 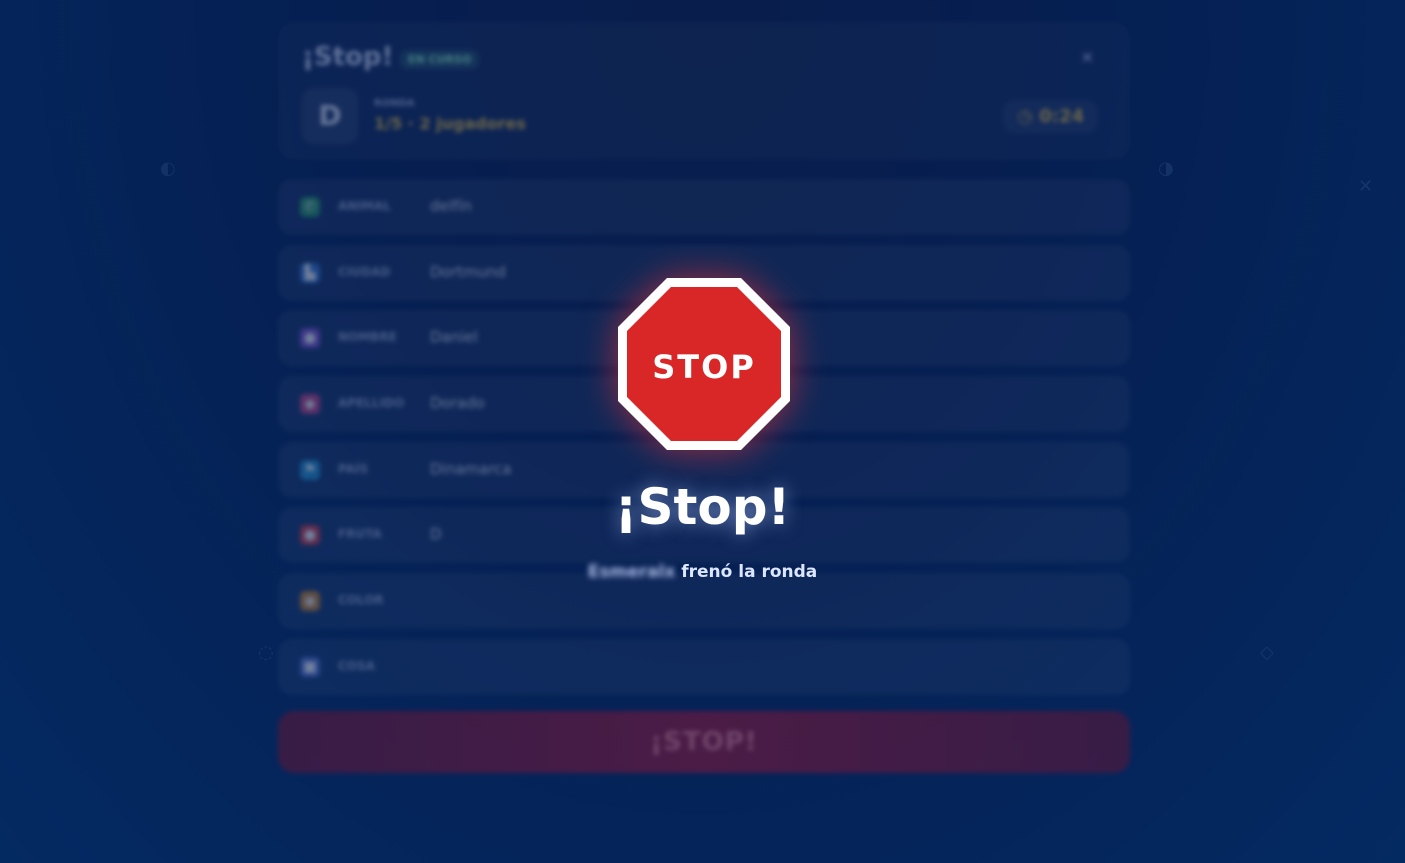 I want to click on stop-sign-icon: STOP, so click(x=704, y=364).